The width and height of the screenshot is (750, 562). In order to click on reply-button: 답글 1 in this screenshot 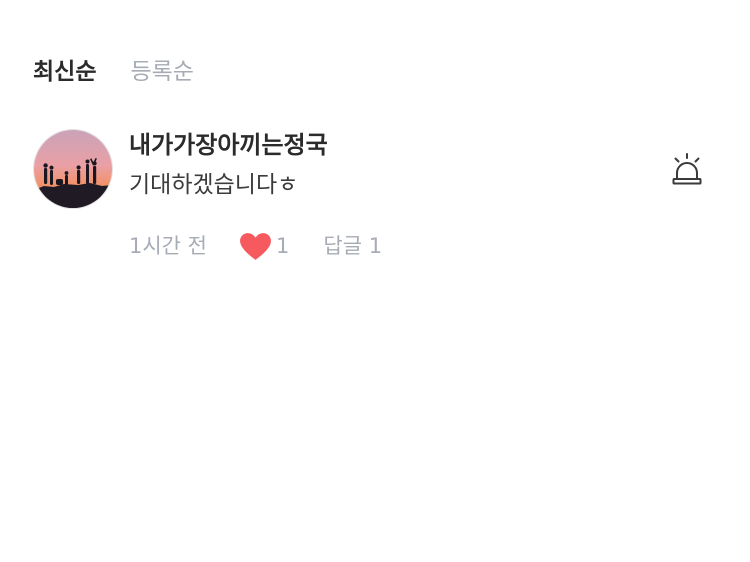, I will do `click(352, 246)`.